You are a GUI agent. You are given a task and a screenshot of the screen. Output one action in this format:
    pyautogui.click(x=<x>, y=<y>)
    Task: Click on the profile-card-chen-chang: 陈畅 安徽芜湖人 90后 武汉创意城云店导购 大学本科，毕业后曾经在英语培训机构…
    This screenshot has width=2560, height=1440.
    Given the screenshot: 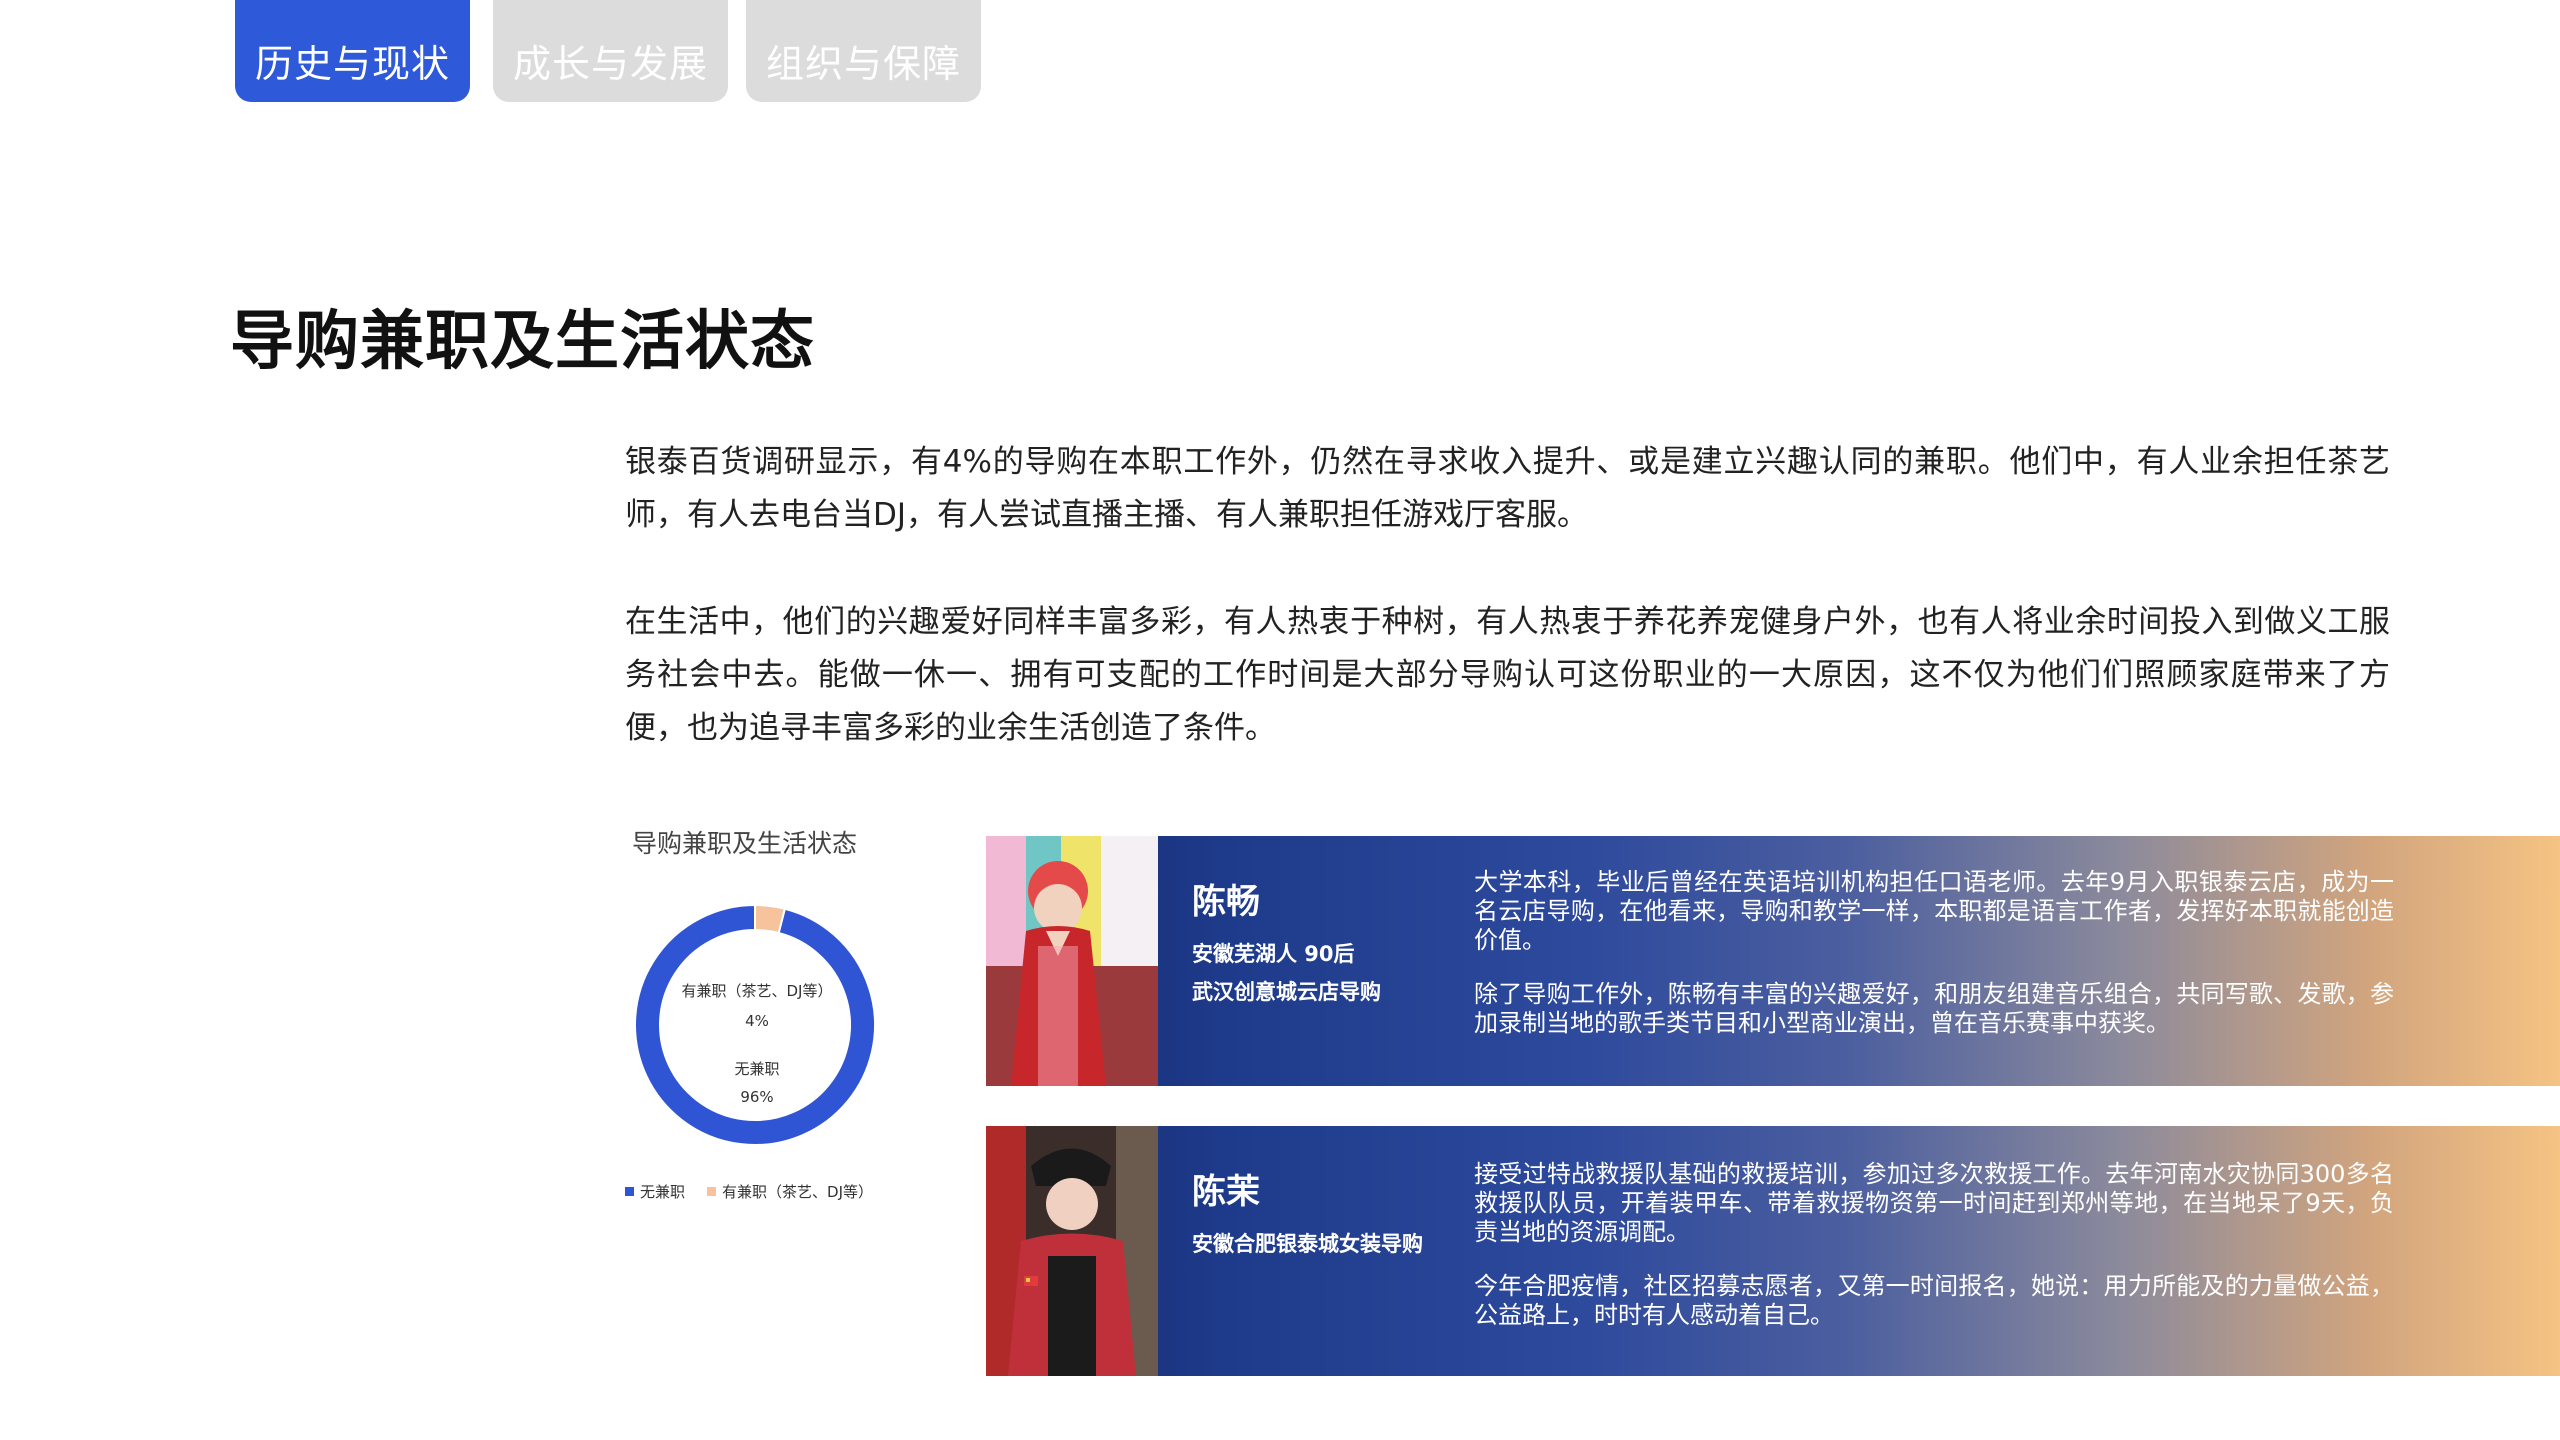 What is the action you would take?
    pyautogui.click(x=1773, y=961)
    